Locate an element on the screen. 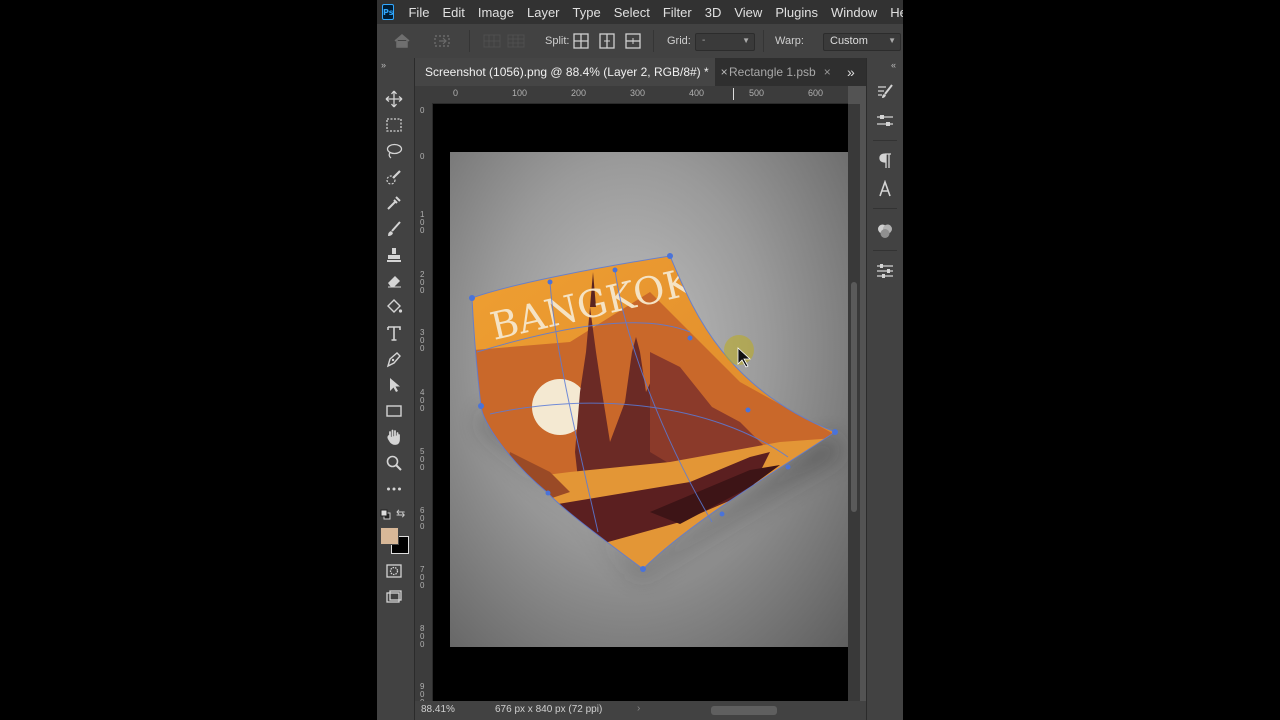 This screenshot has width=1280, height=720. split-crosswise-button is located at coordinates (581, 41).